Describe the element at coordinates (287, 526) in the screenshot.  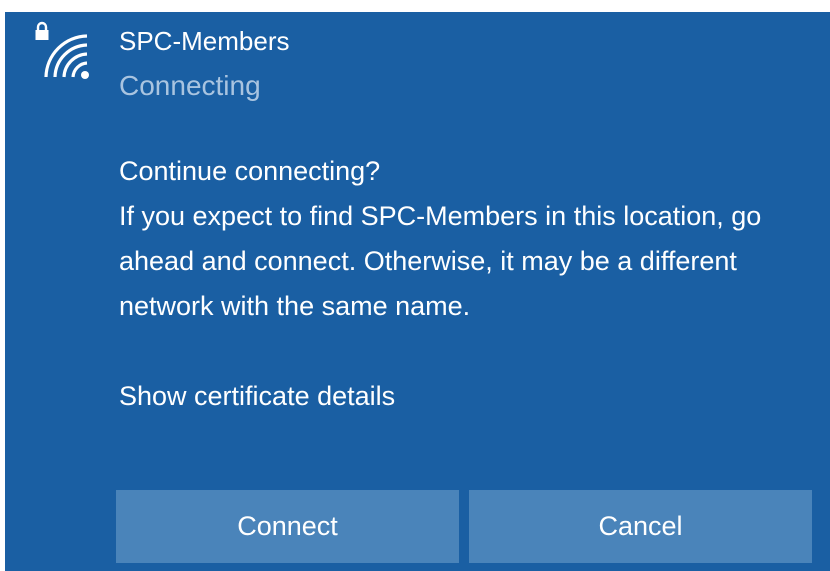
I see `connect-button: Connect` at that location.